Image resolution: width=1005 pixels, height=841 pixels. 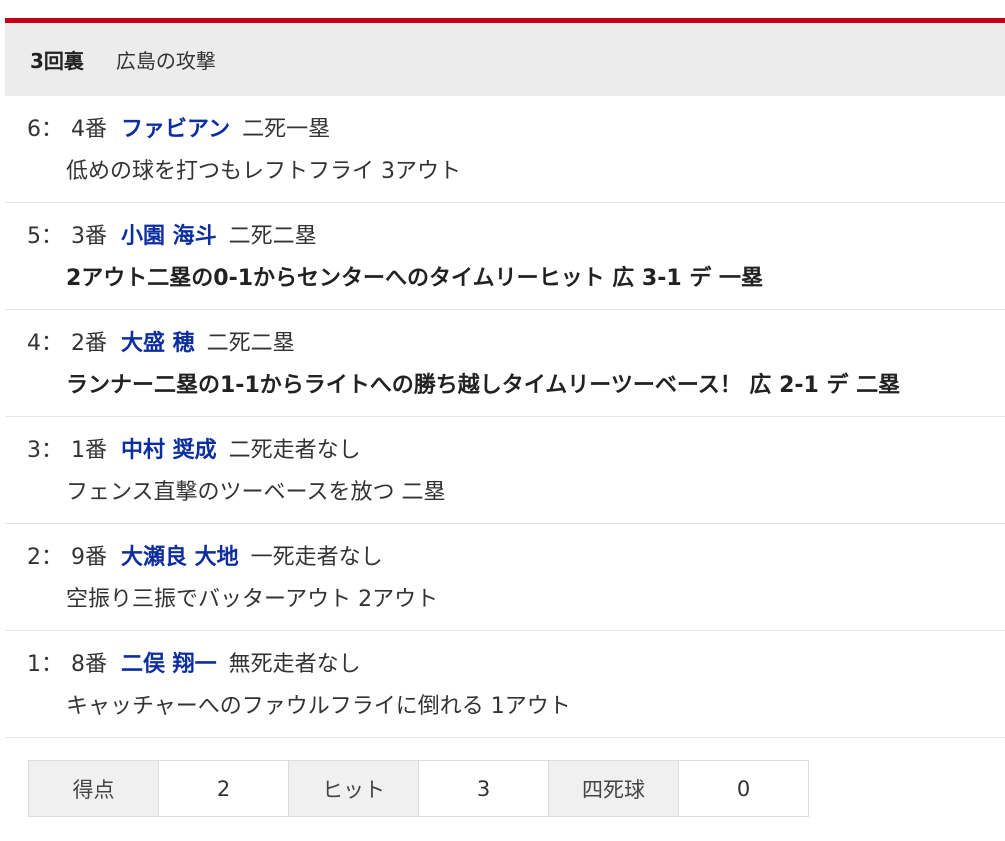 I want to click on play-number: 4：, so click(x=45, y=343).